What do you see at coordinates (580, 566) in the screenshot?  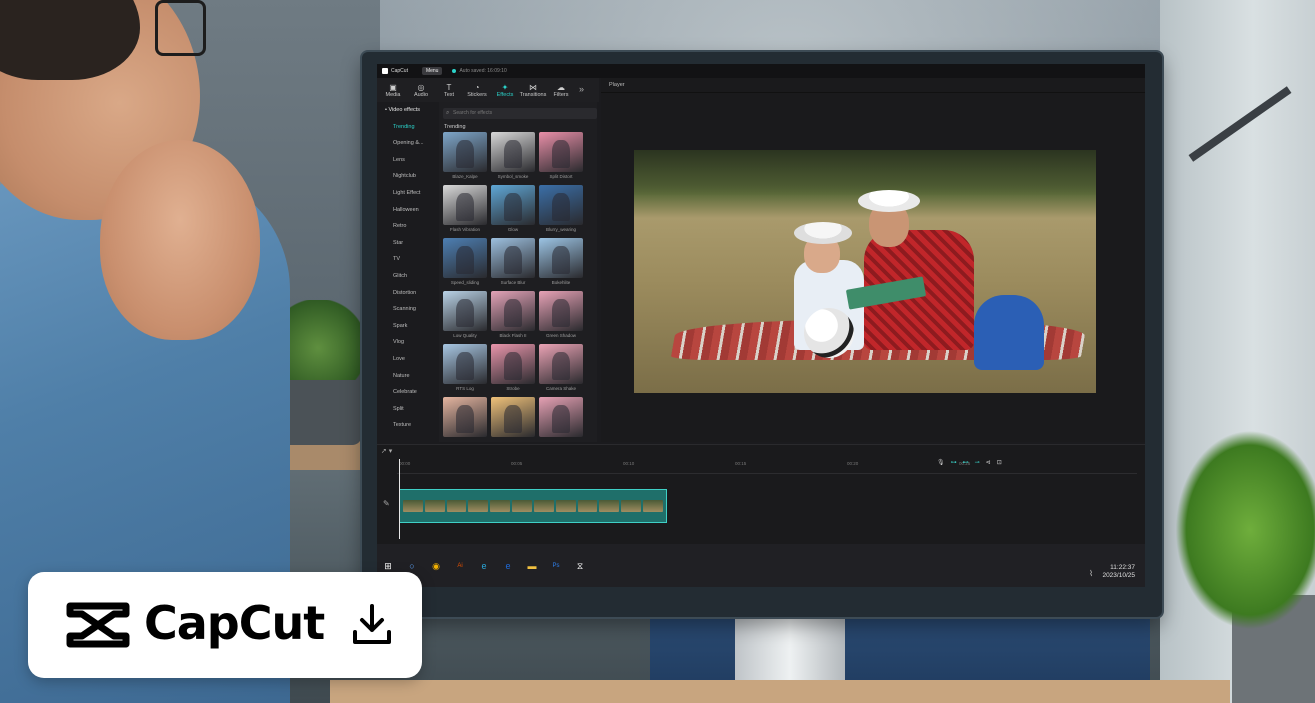 I see `capcut-taskbar-icon: ⧖` at bounding box center [580, 566].